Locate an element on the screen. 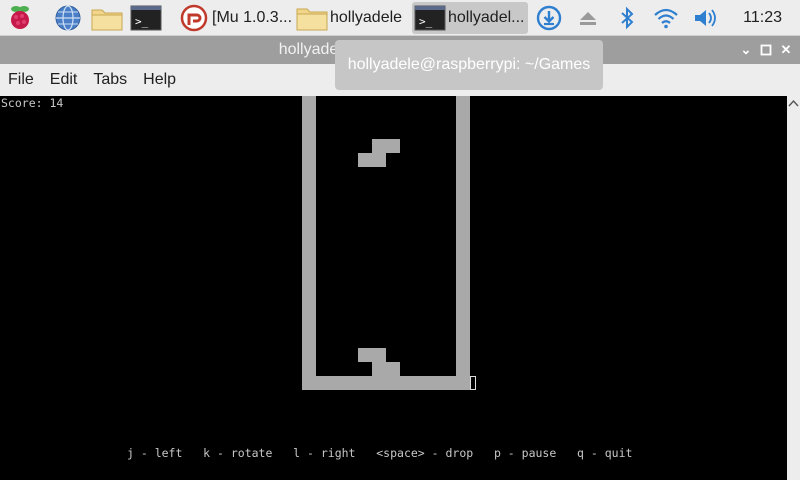  raspberry-menu-icon is located at coordinates (20, 18).